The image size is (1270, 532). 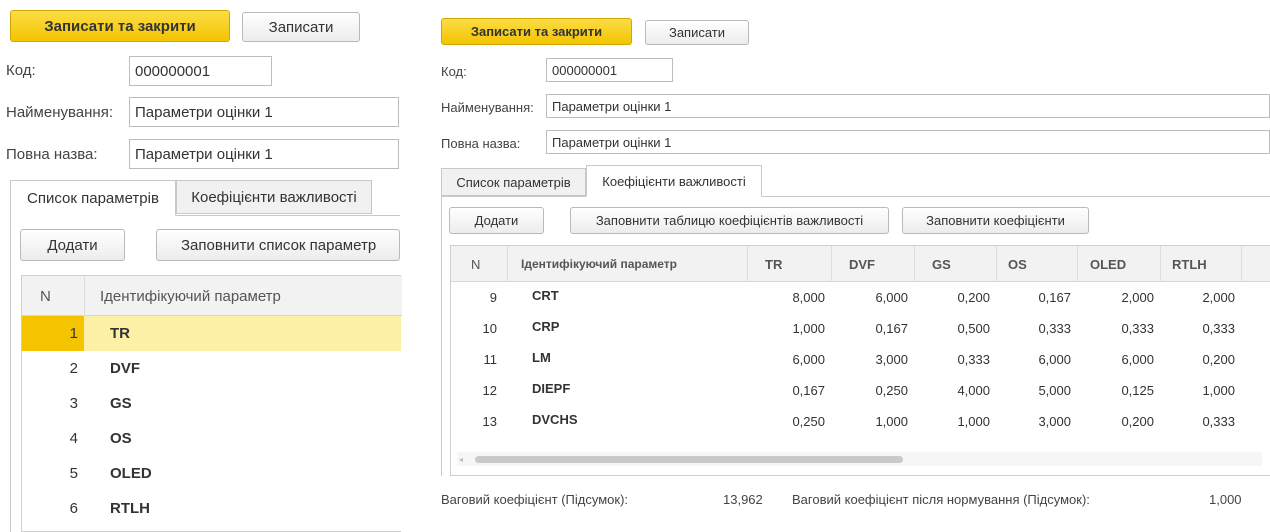 What do you see at coordinates (1054, 359) in the screenshot?
I see `cell-os: 6,000` at bounding box center [1054, 359].